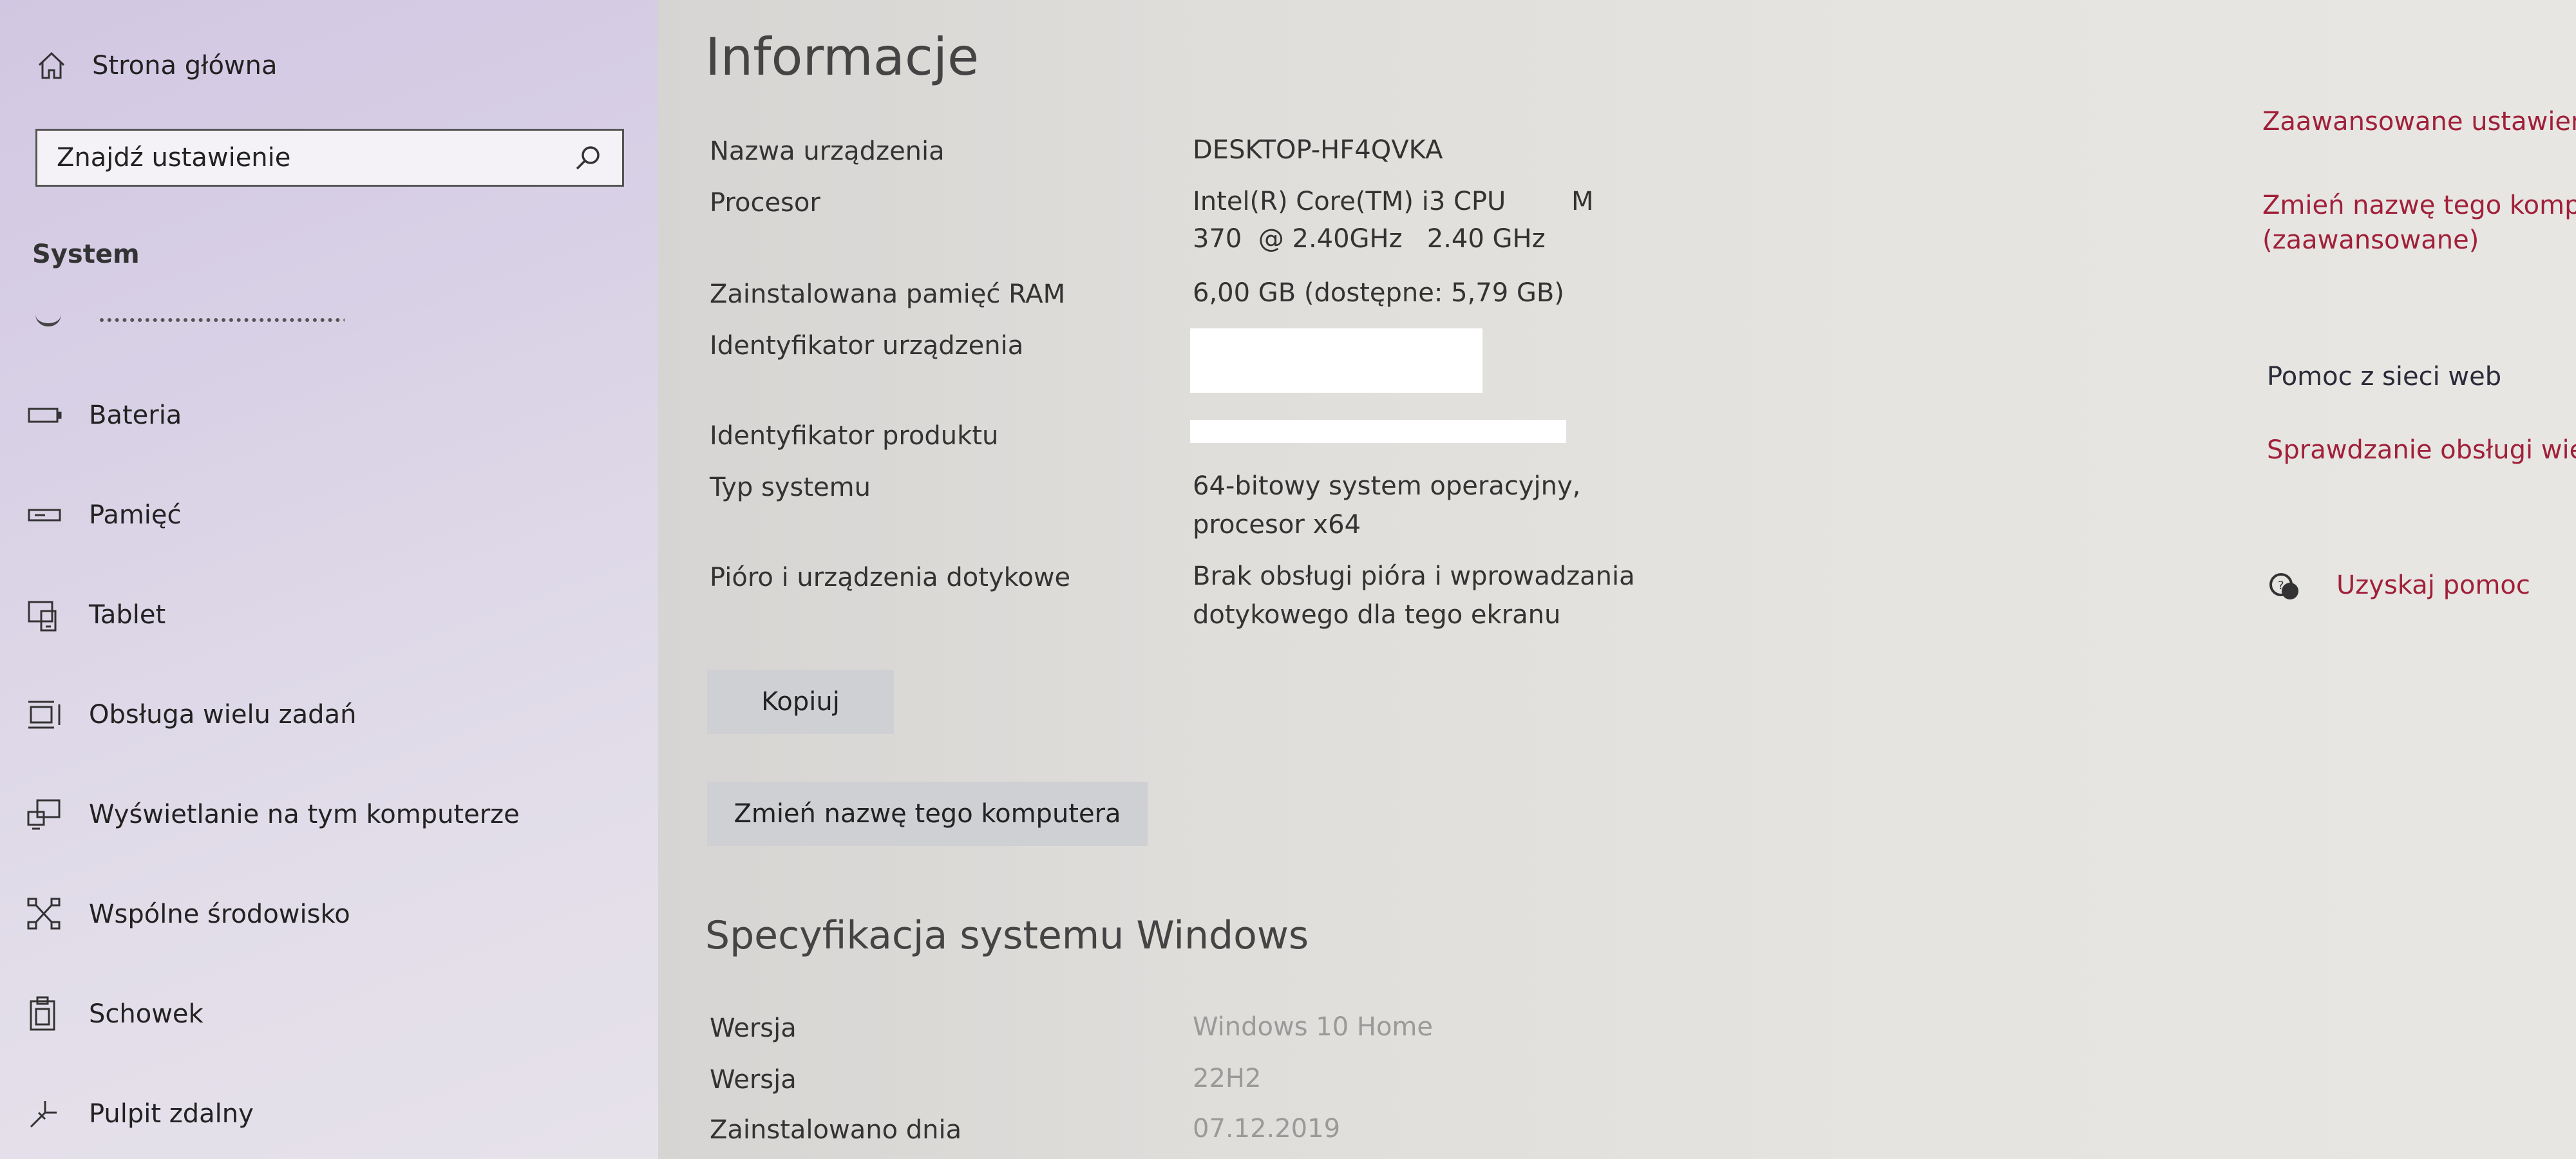 This screenshot has width=2576, height=1159. Describe the element at coordinates (1414, 576) in the screenshot. I see `spec-value-pen-touch-line1: Brak obsługi pióra i wprowadzania` at that location.